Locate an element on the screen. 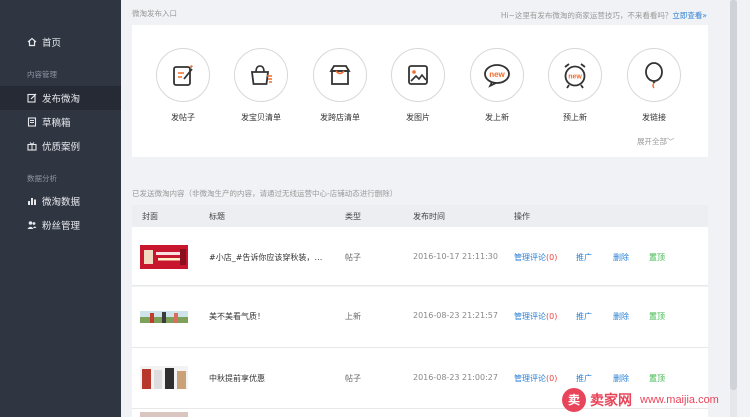 The height and width of the screenshot is (417, 750). bar-chart-icon is located at coordinates (32, 201).